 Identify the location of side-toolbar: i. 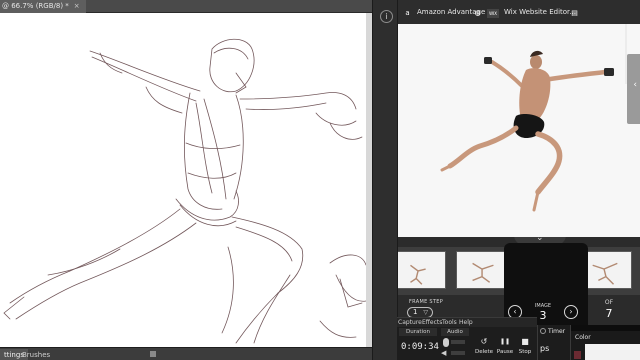
(385, 180).